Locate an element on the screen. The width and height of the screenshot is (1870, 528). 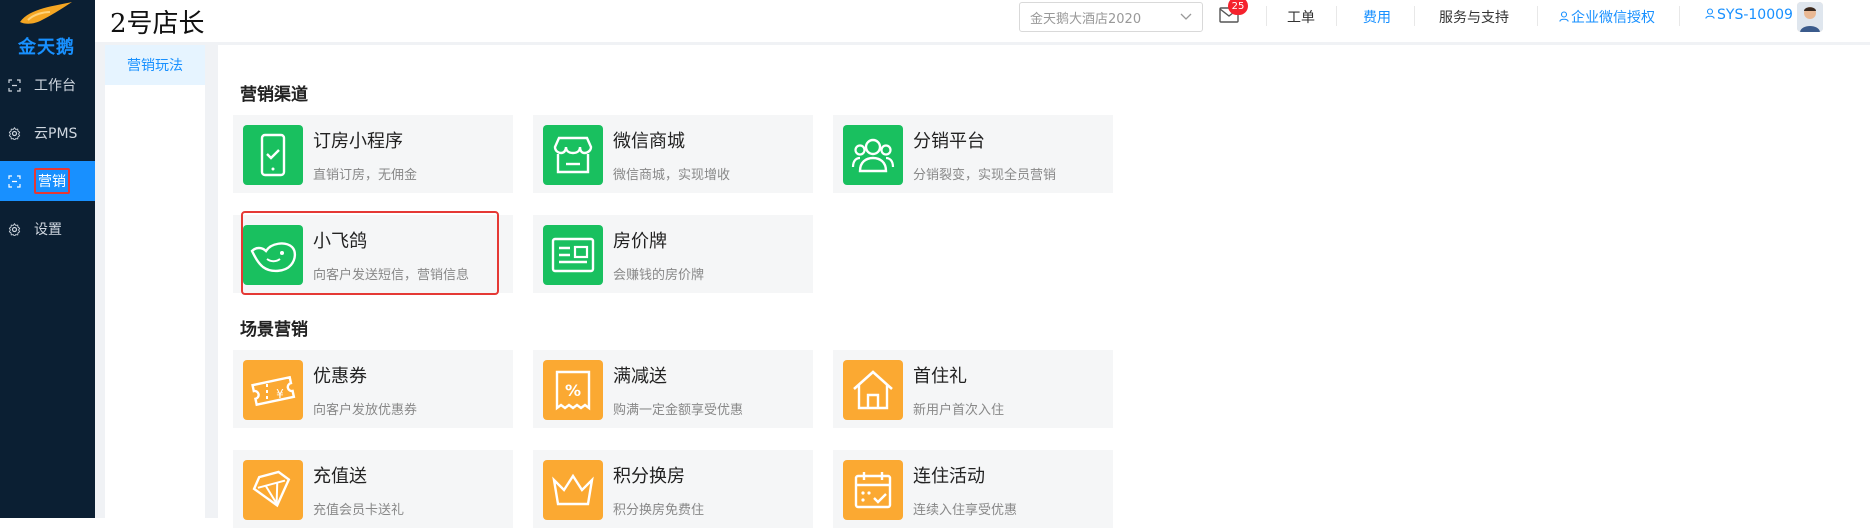
card-title: 优惠券 is located at coordinates (340, 376).